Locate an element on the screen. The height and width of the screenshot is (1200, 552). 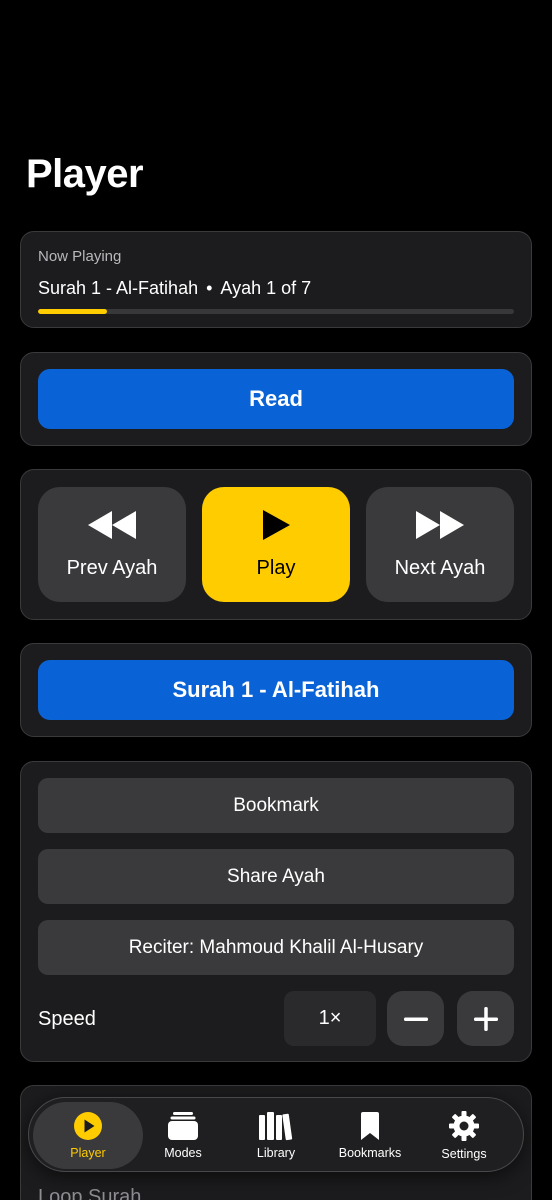
next-ayah-button: Next Ayah is located at coordinates (440, 544).